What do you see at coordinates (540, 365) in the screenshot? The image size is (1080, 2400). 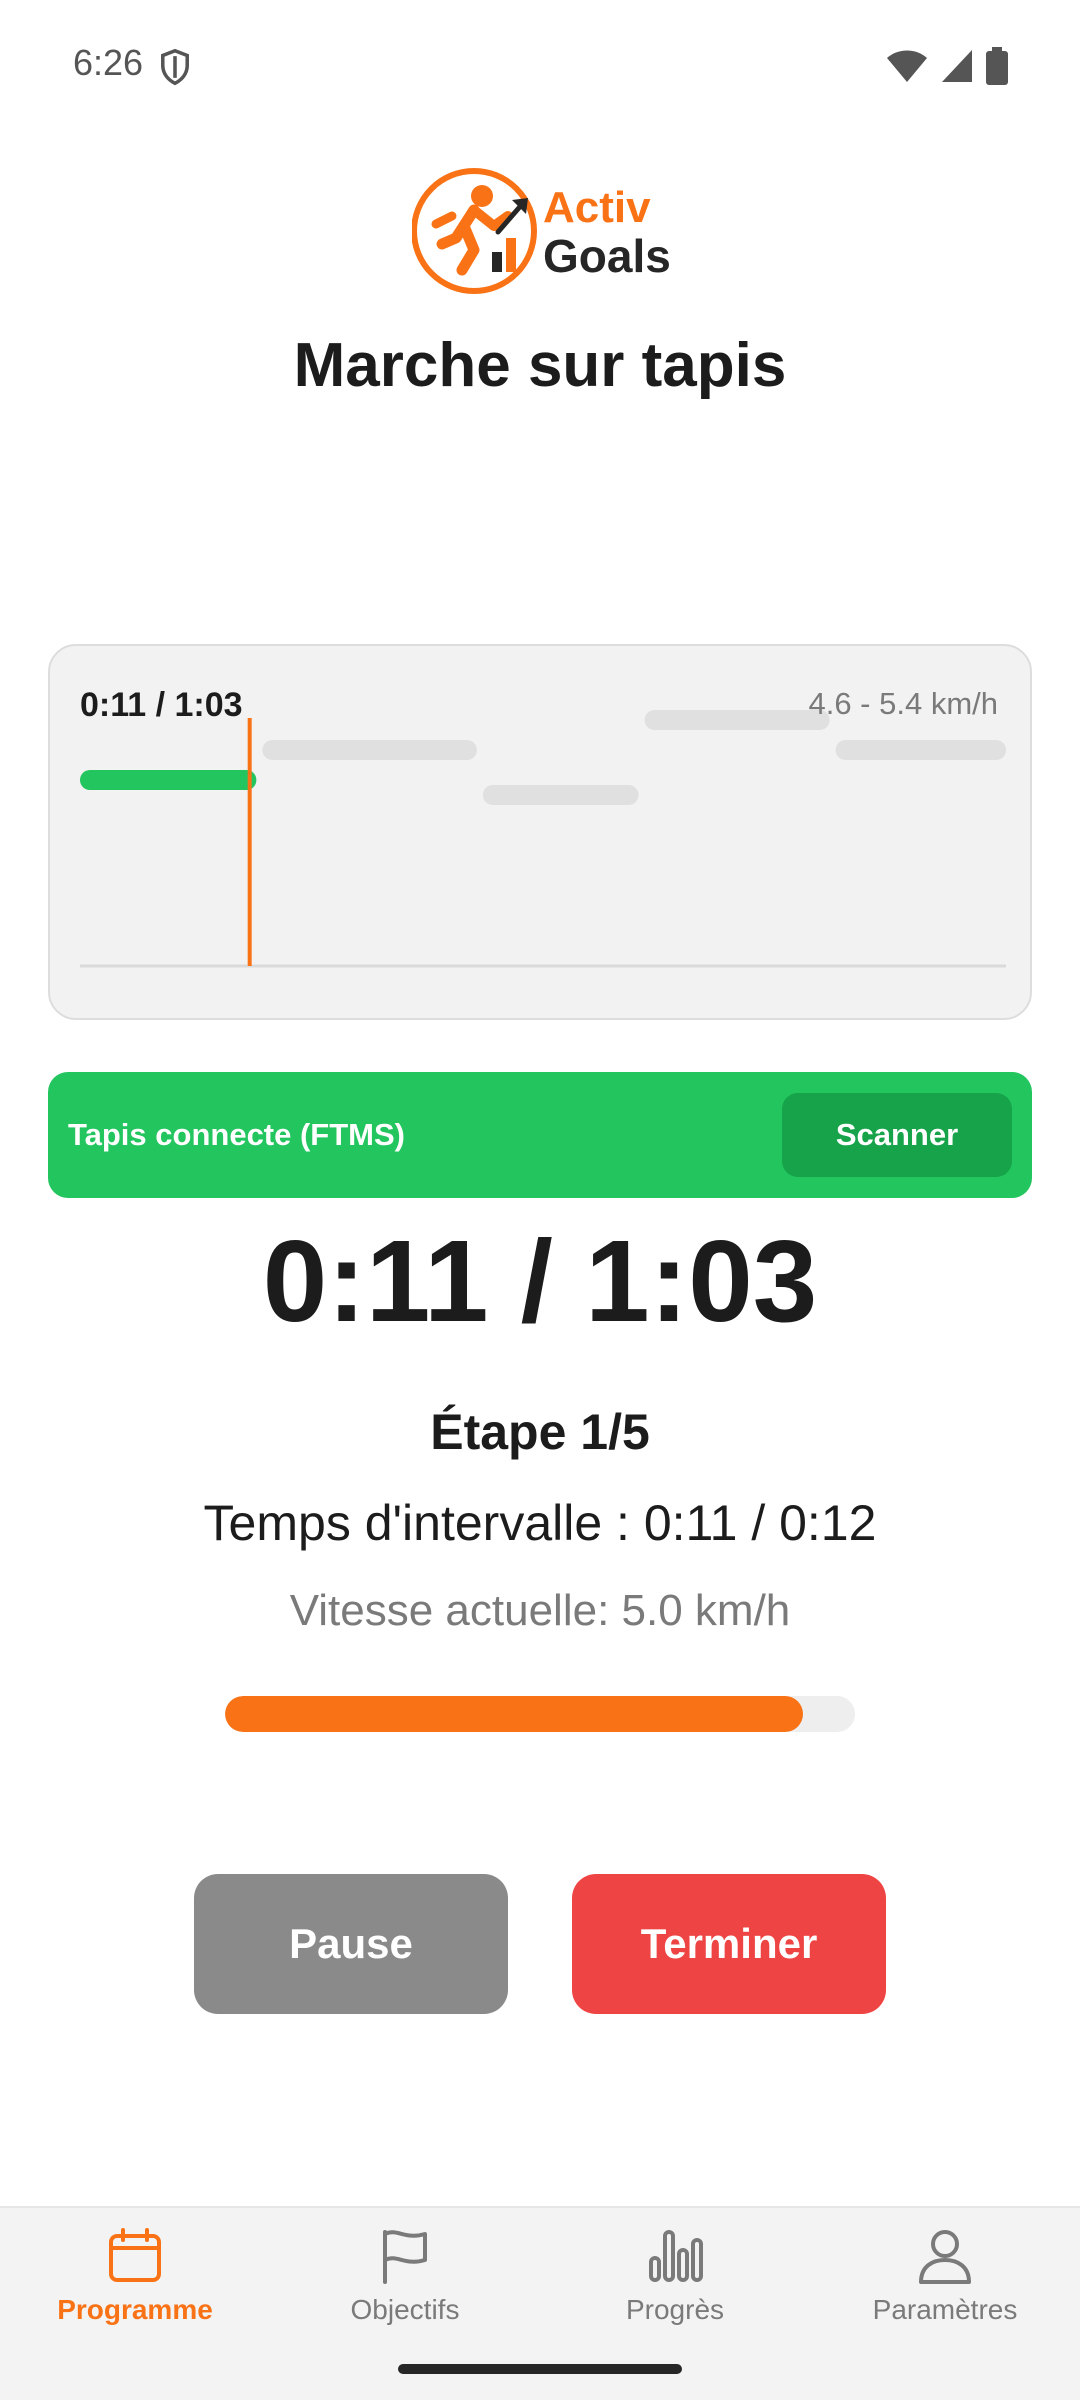 I see `page-title: Marche sur tapis` at bounding box center [540, 365].